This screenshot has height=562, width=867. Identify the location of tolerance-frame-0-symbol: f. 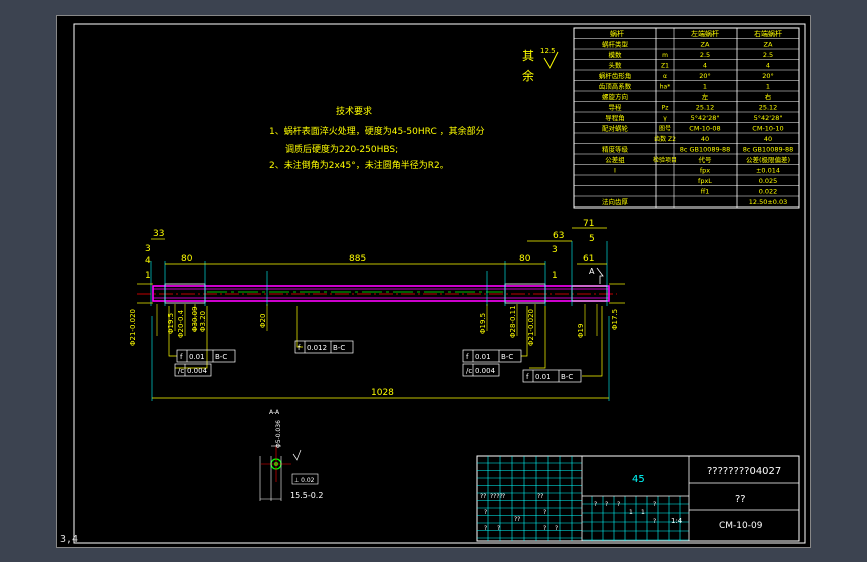
(181, 357).